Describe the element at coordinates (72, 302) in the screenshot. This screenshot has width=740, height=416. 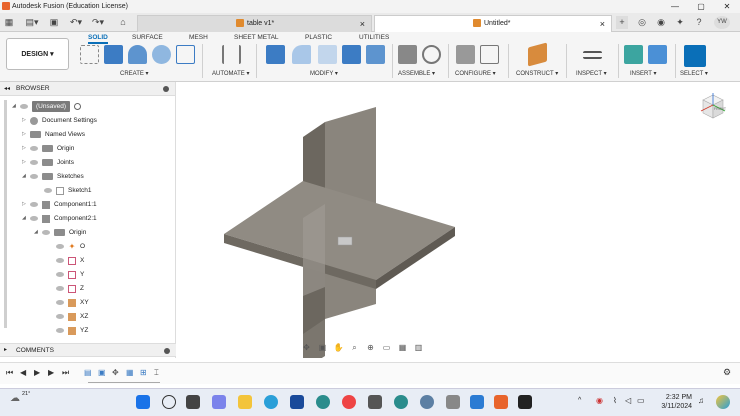
I see `list-item: XY` at that location.